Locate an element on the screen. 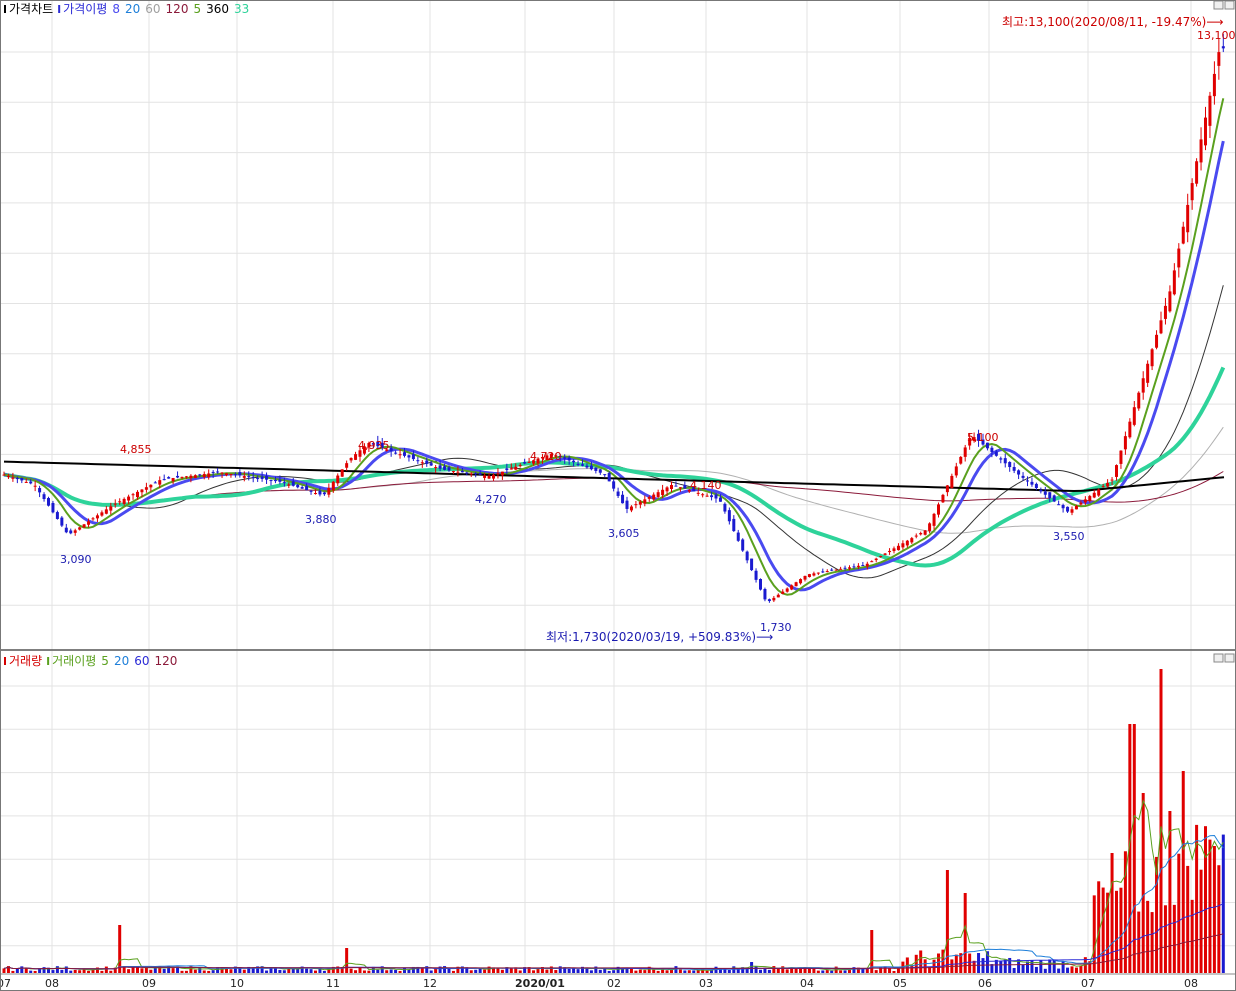 The image size is (1236, 991). peak-label: 3,090 is located at coordinates (76, 559).